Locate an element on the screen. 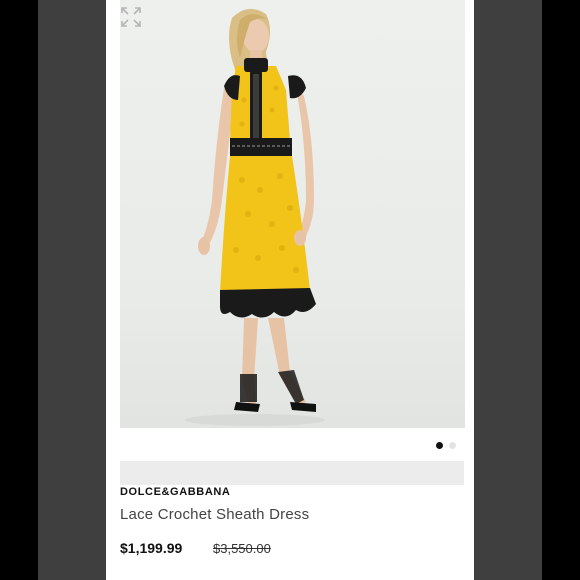 The height and width of the screenshot is (580, 580). carousel-dots is located at coordinates (446, 445).